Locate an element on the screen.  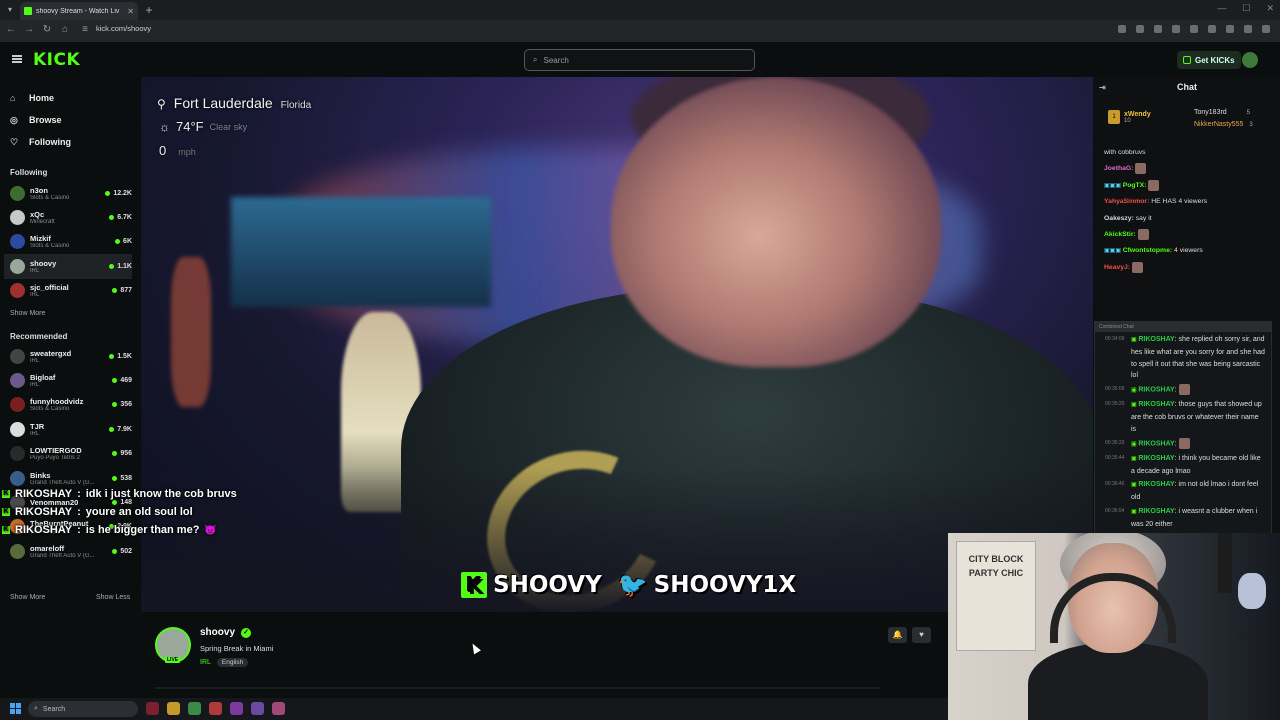
channel-item: omareloff Grand Theft Auto V (G... 502 is located at coordinates (71, 551).